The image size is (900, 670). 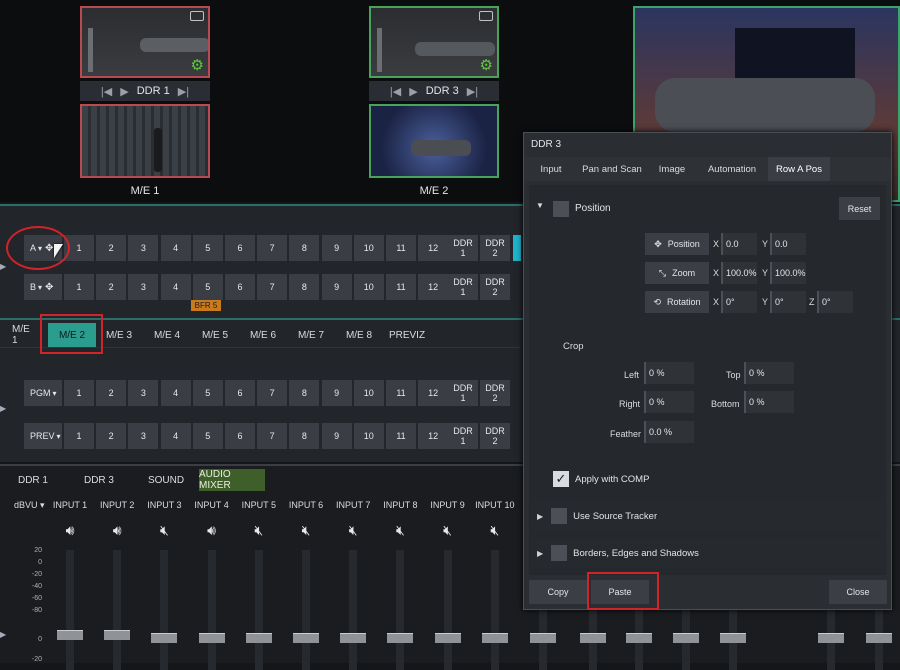 I want to click on me2-monitor, so click(x=434, y=141).